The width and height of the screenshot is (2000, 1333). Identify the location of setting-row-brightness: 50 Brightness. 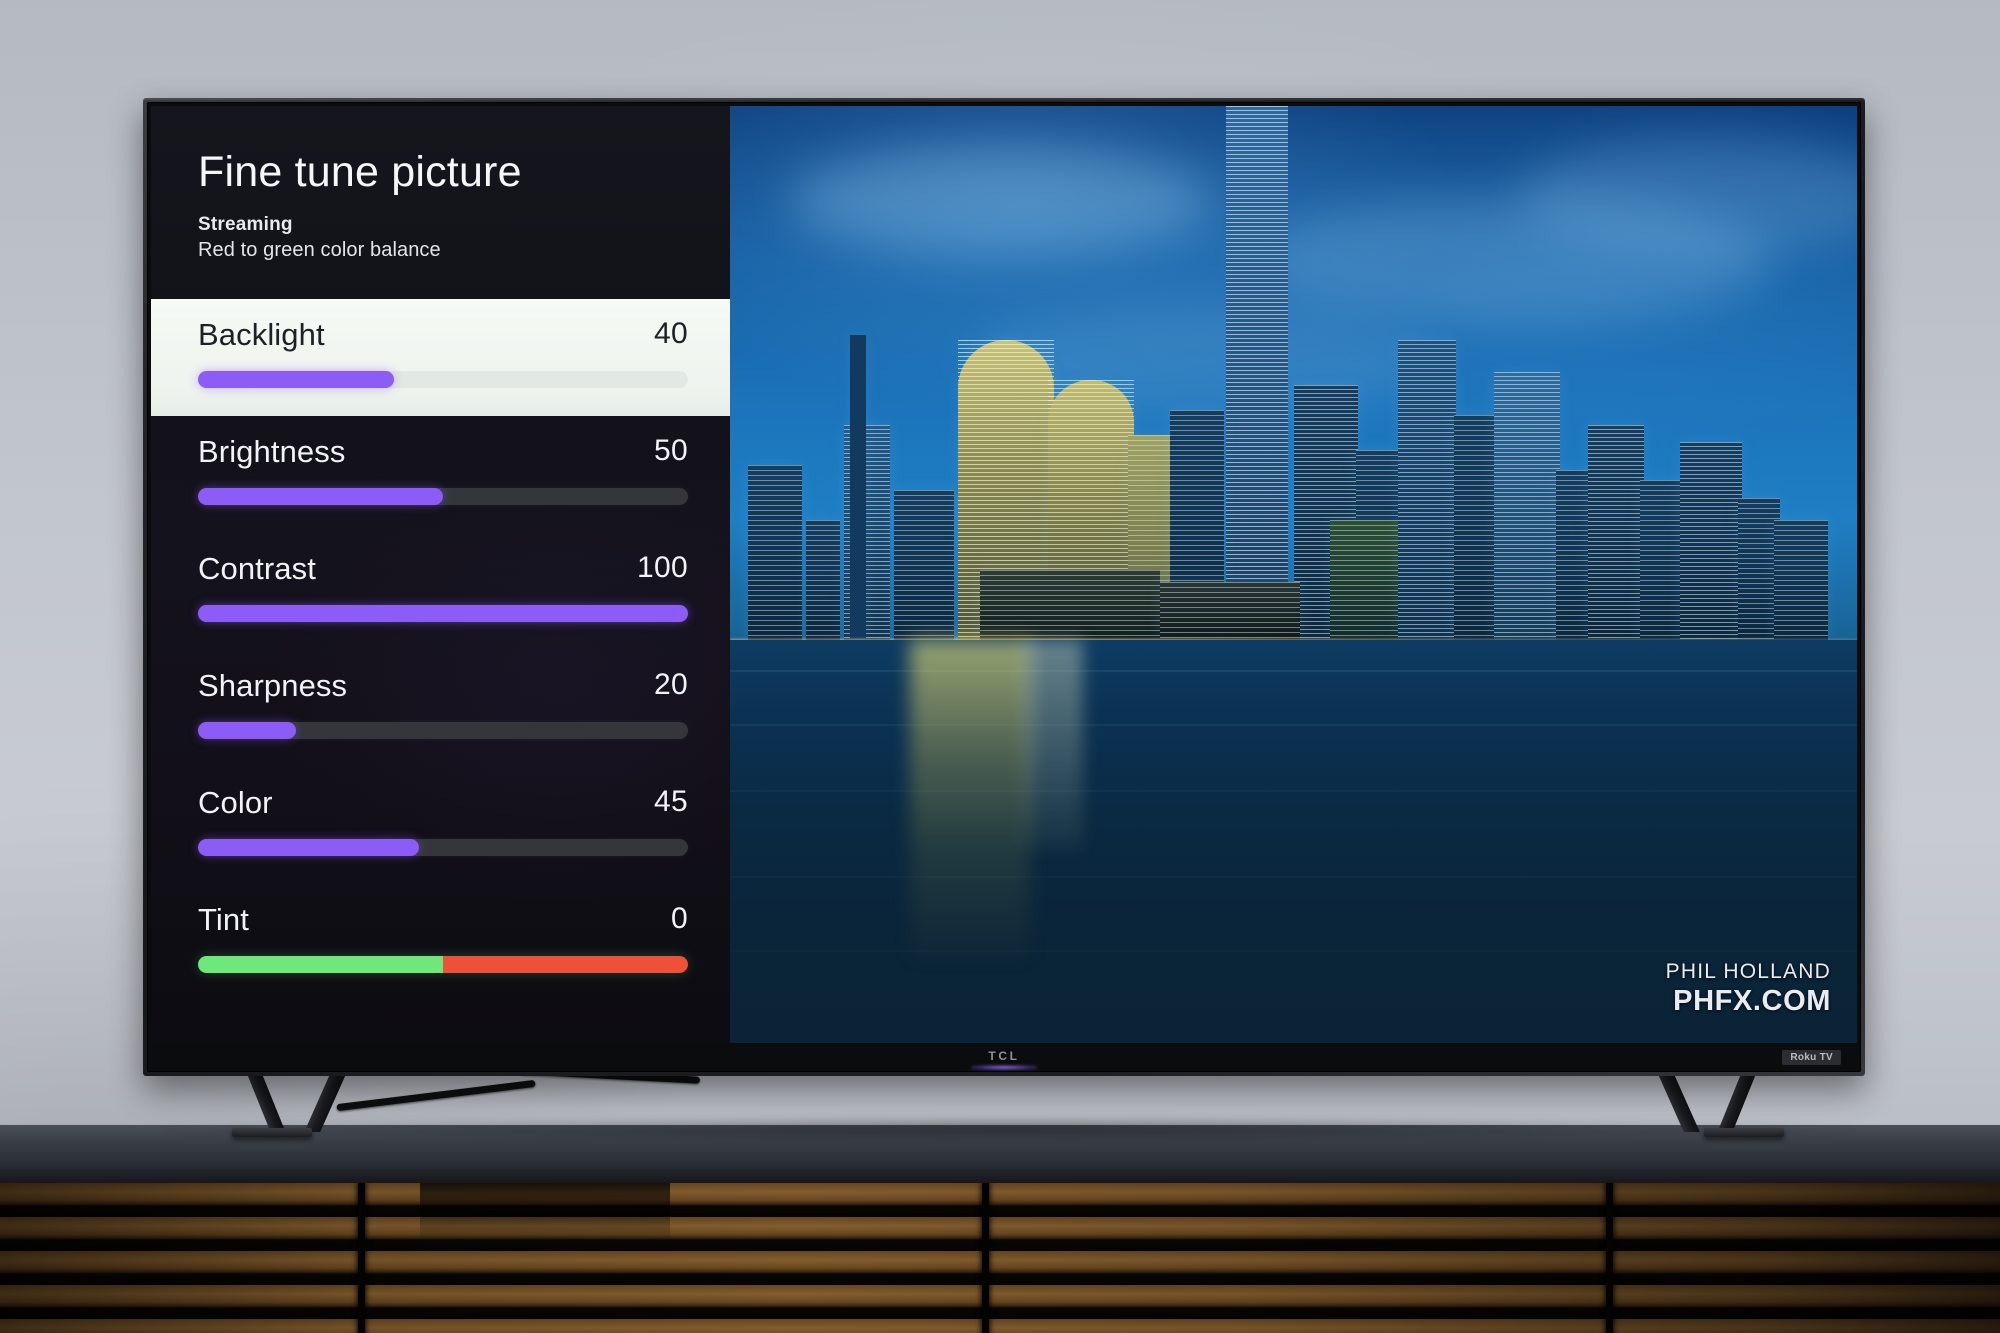
(440, 474).